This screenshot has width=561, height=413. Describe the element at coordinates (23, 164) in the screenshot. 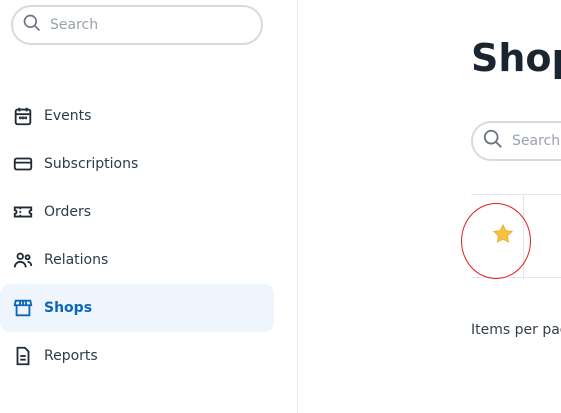

I see `credit-card-icon` at that location.